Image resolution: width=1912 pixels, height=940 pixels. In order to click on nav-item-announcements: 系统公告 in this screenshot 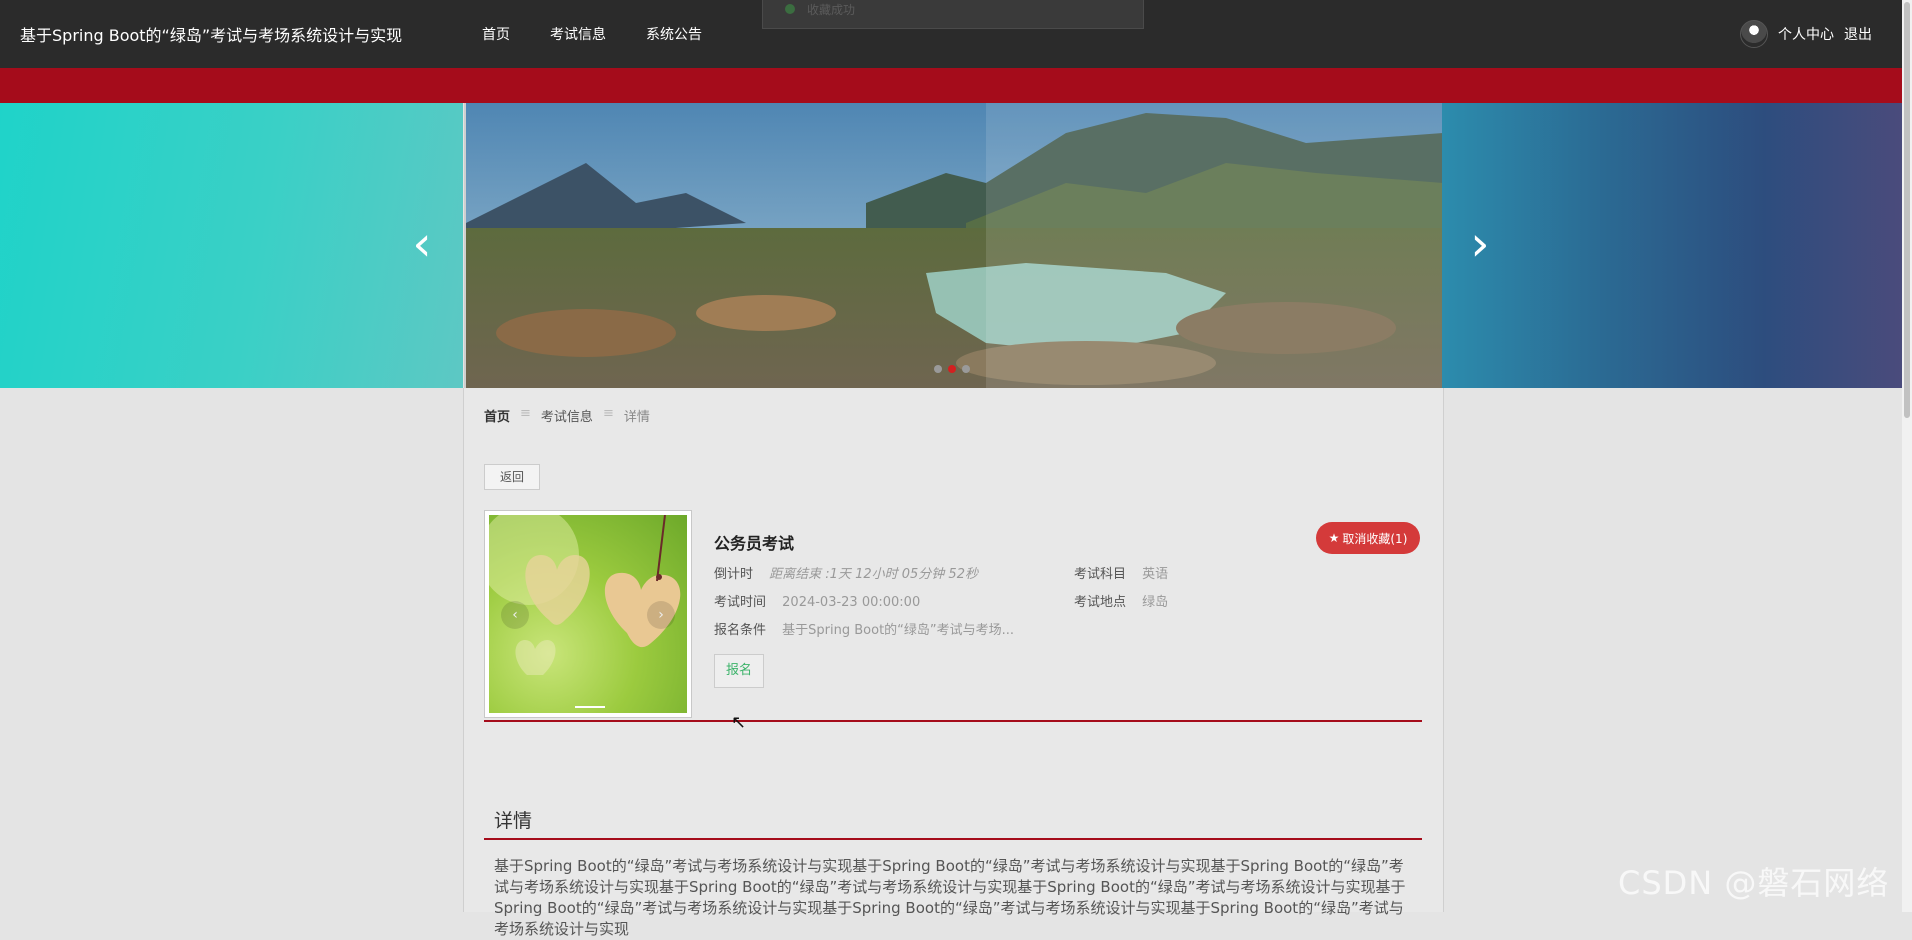, I will do `click(674, 34)`.